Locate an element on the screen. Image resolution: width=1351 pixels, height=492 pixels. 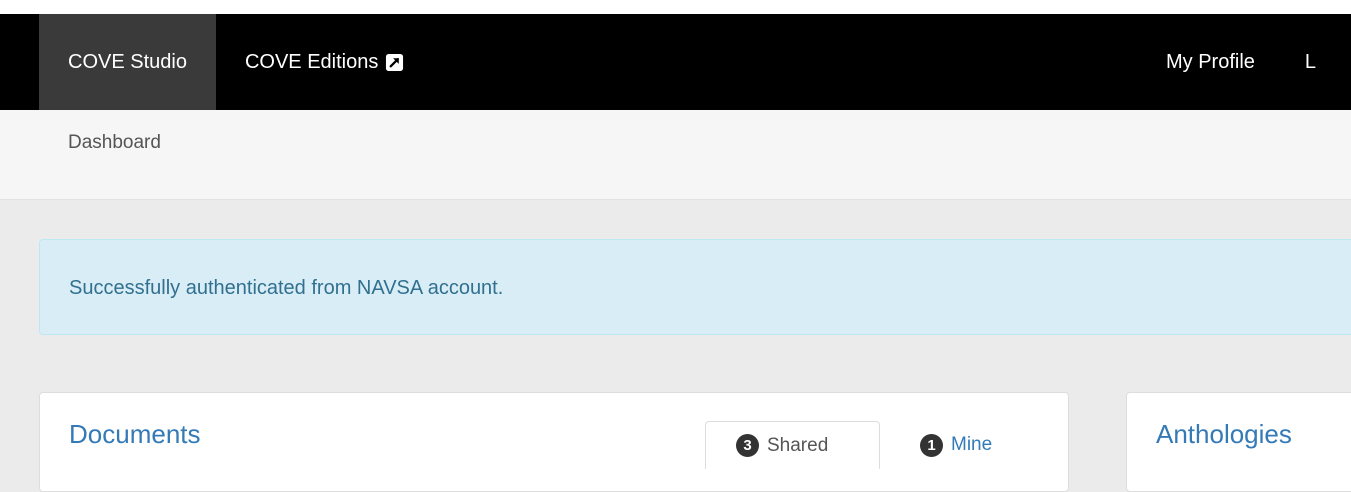
anthologies-panel-title: Anthologies is located at coordinates (1224, 434).